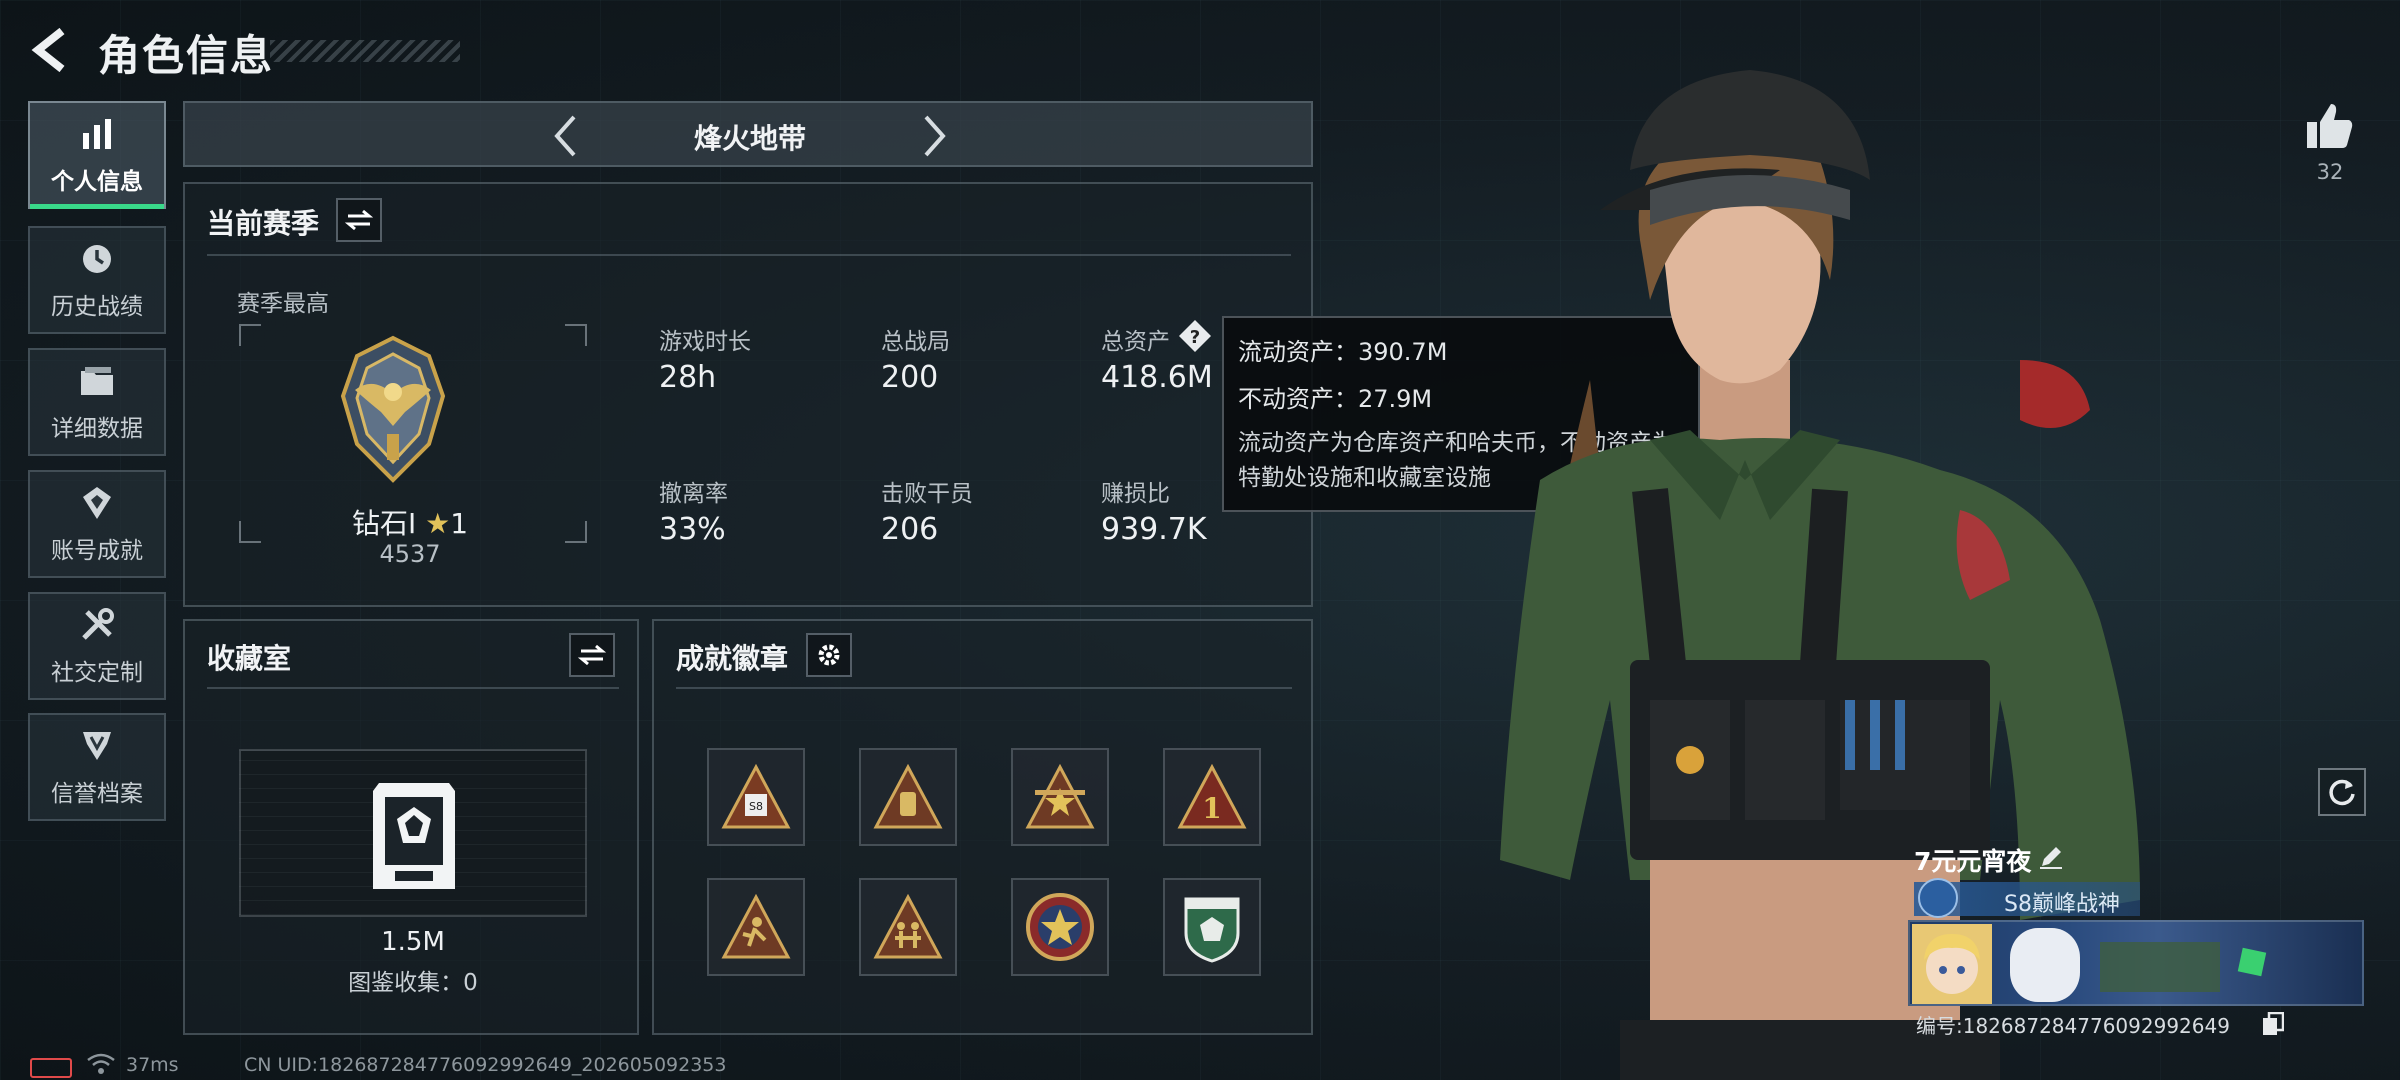  What do you see at coordinates (1135, 494) in the screenshot?
I see `stat-label: 赚损比` at bounding box center [1135, 494].